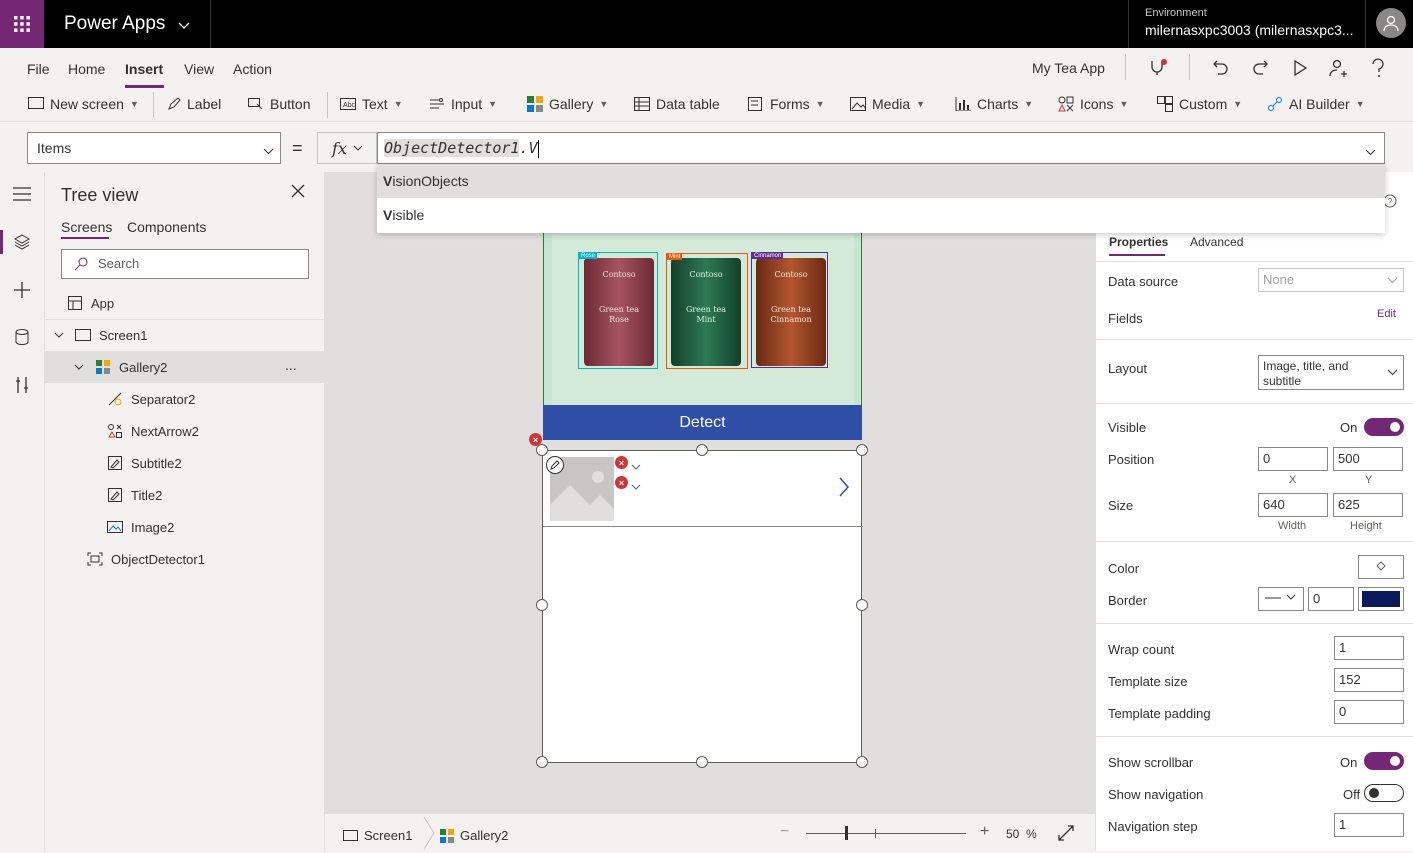  What do you see at coordinates (886, 833) in the screenshot?
I see `zoom-slider` at bounding box center [886, 833].